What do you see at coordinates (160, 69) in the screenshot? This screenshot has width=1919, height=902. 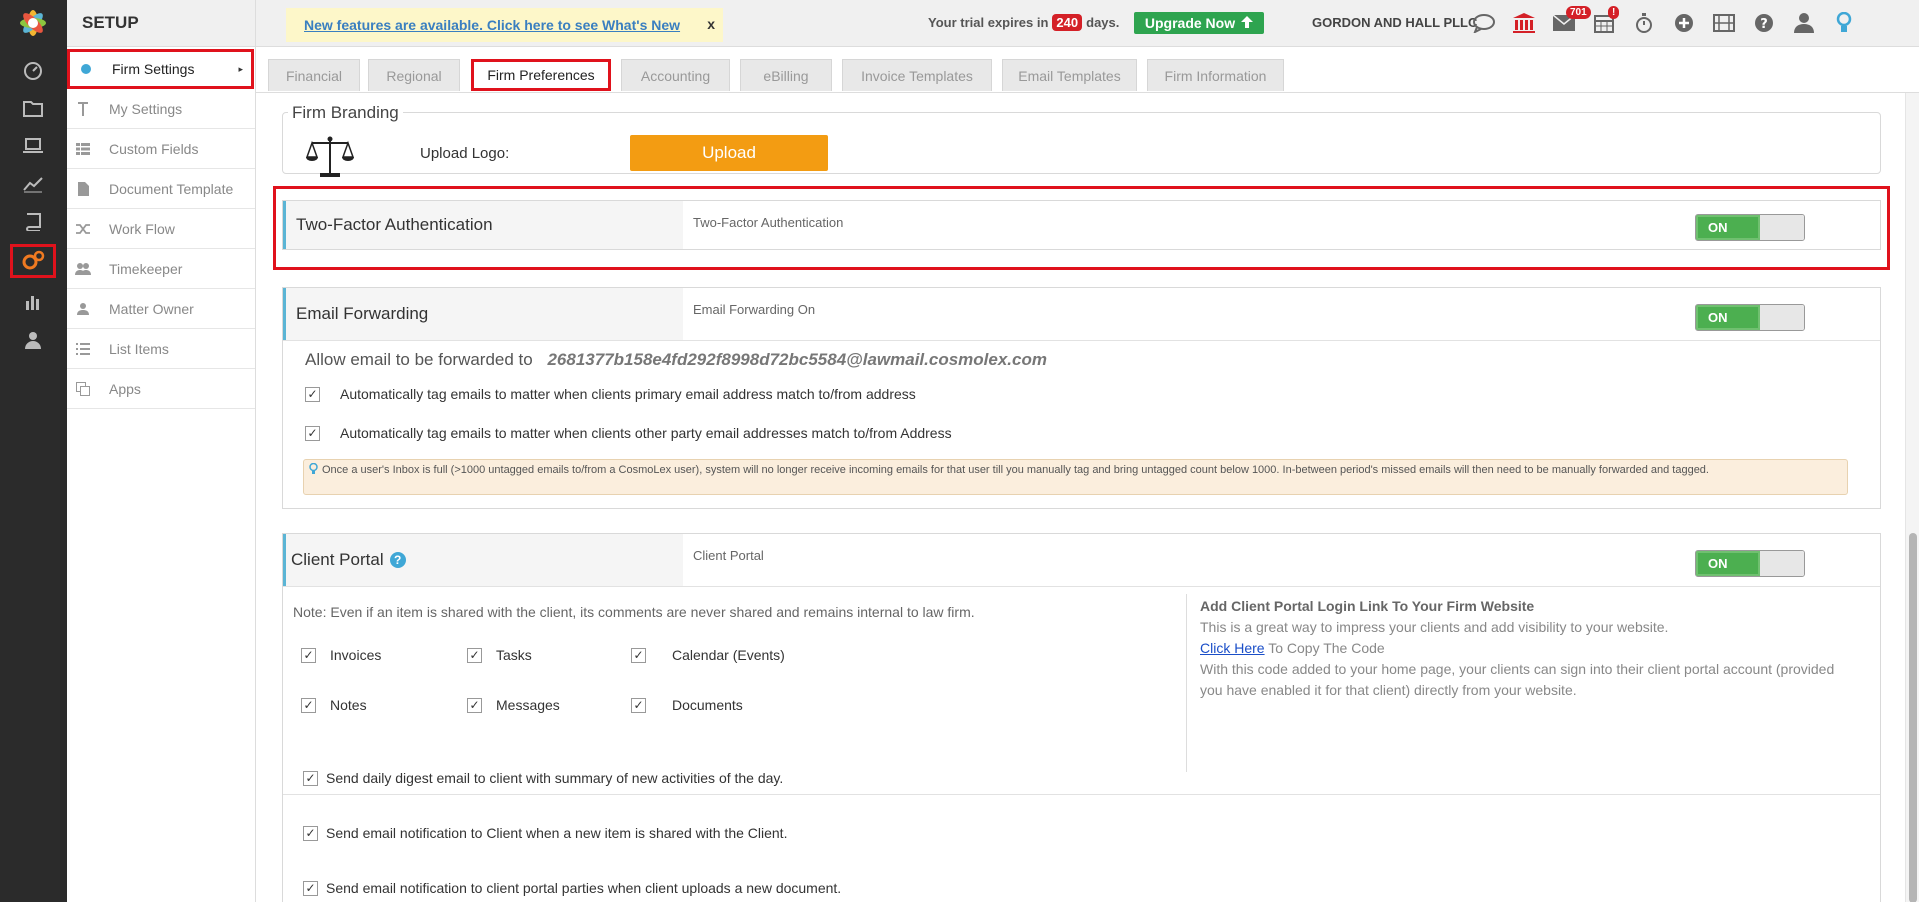 I see `sidebar-item-firm-settings: Firm Settings ▸` at bounding box center [160, 69].